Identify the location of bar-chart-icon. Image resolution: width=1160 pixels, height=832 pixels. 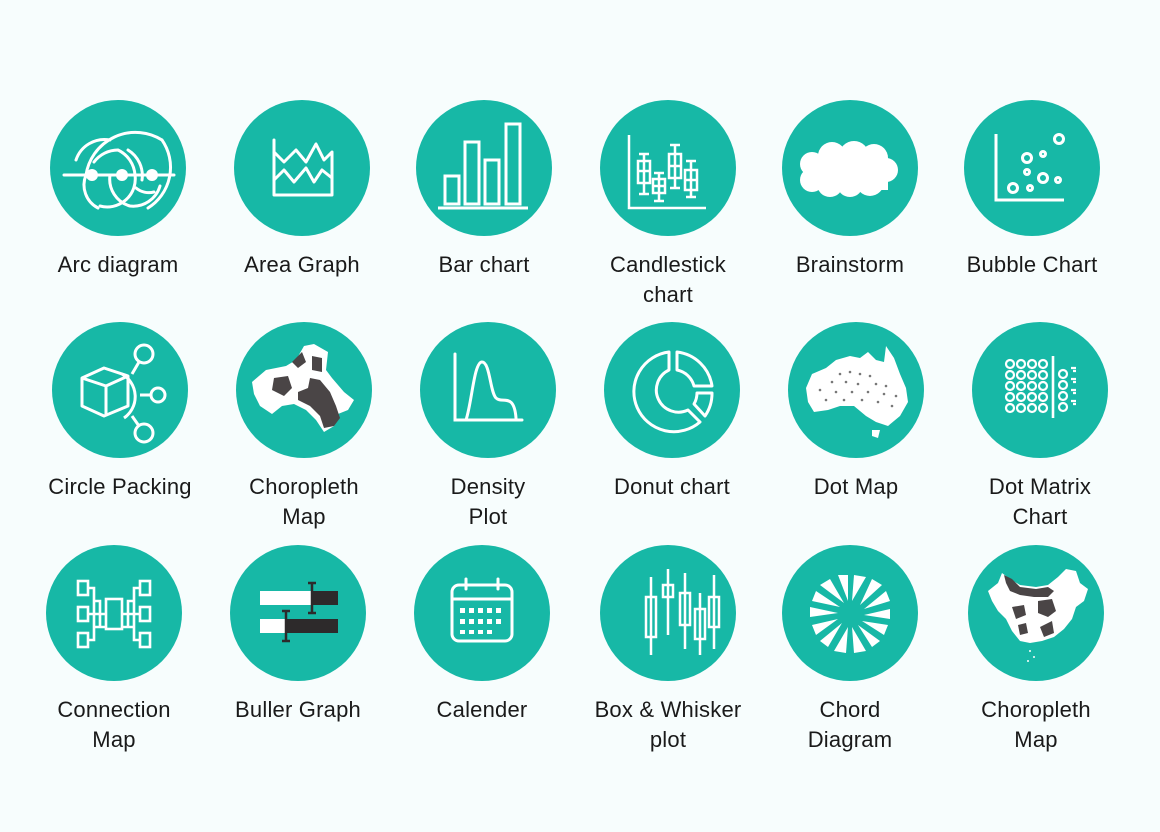
(484, 168).